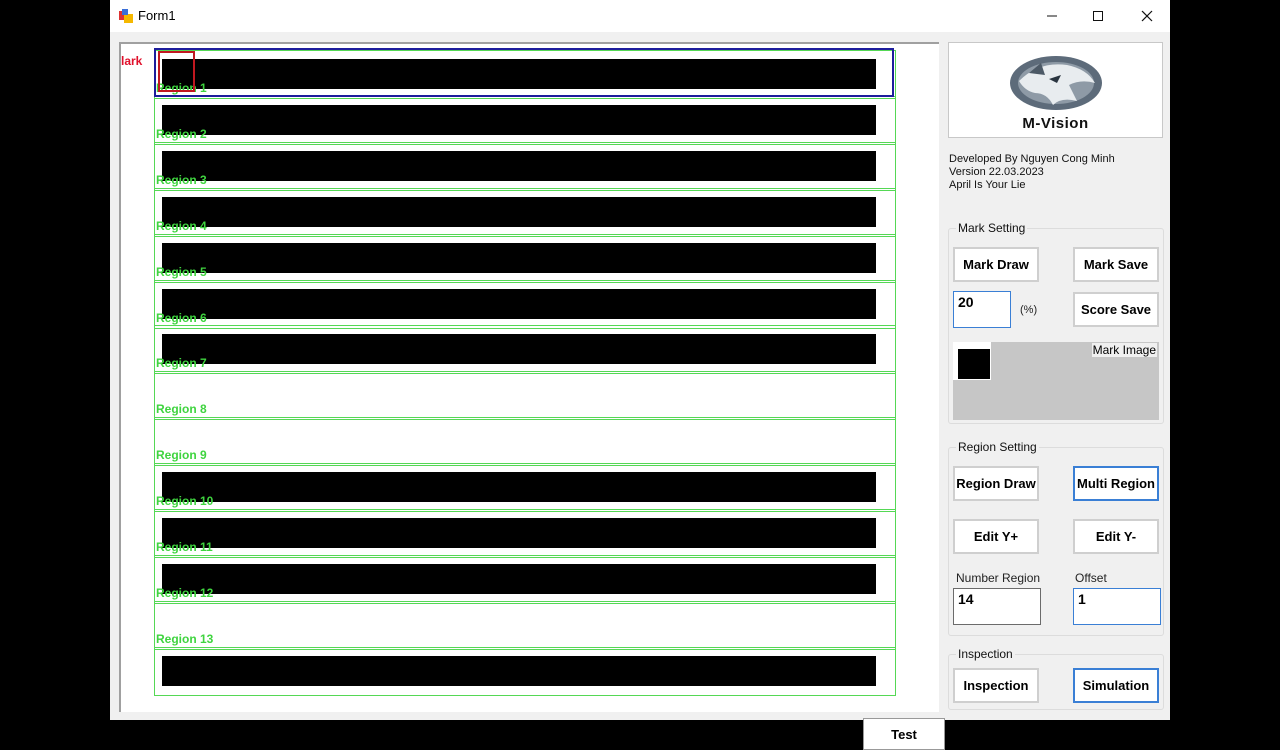 This screenshot has height=750, width=1280. I want to click on logo-panel: M-Vision, so click(1055, 90).